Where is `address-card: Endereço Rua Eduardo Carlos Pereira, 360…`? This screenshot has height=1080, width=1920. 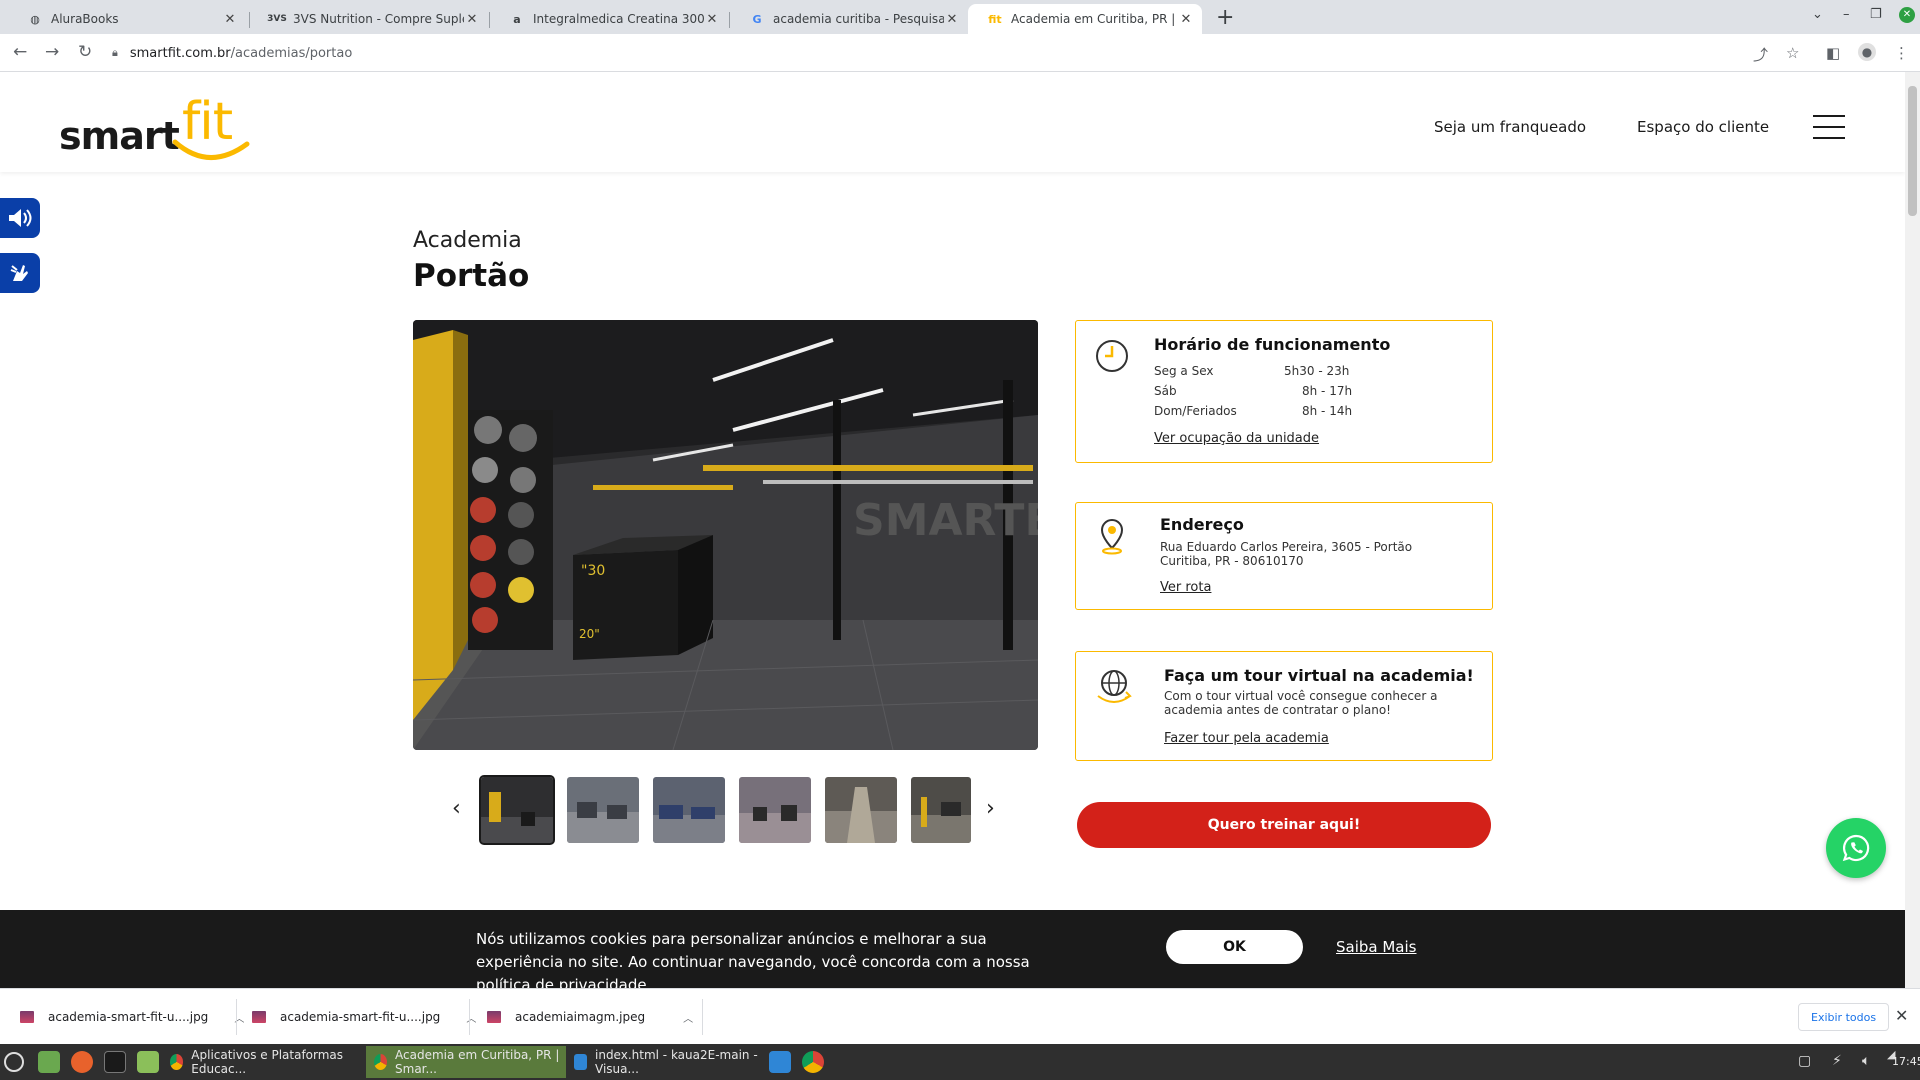
address-card: Endereço Rua Eduardo Carlos Pereira, 360… is located at coordinates (1284, 556).